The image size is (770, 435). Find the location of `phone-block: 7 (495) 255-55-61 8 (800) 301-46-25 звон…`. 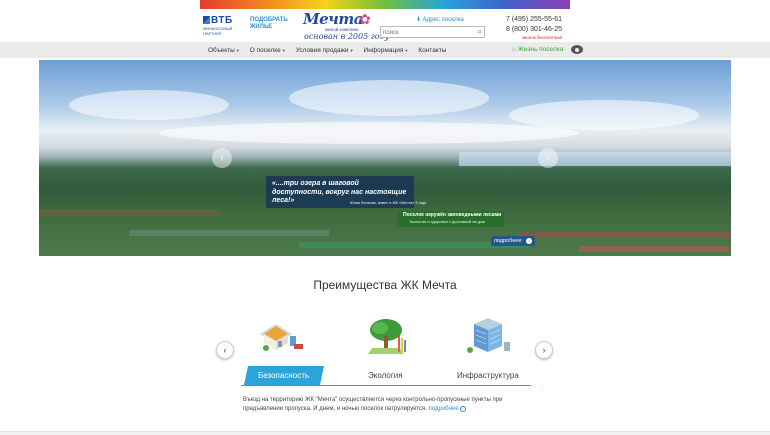

phone-block: 7 (495) 255-55-61 8 (800) 301-46-25 звон… is located at coordinates (534, 27).